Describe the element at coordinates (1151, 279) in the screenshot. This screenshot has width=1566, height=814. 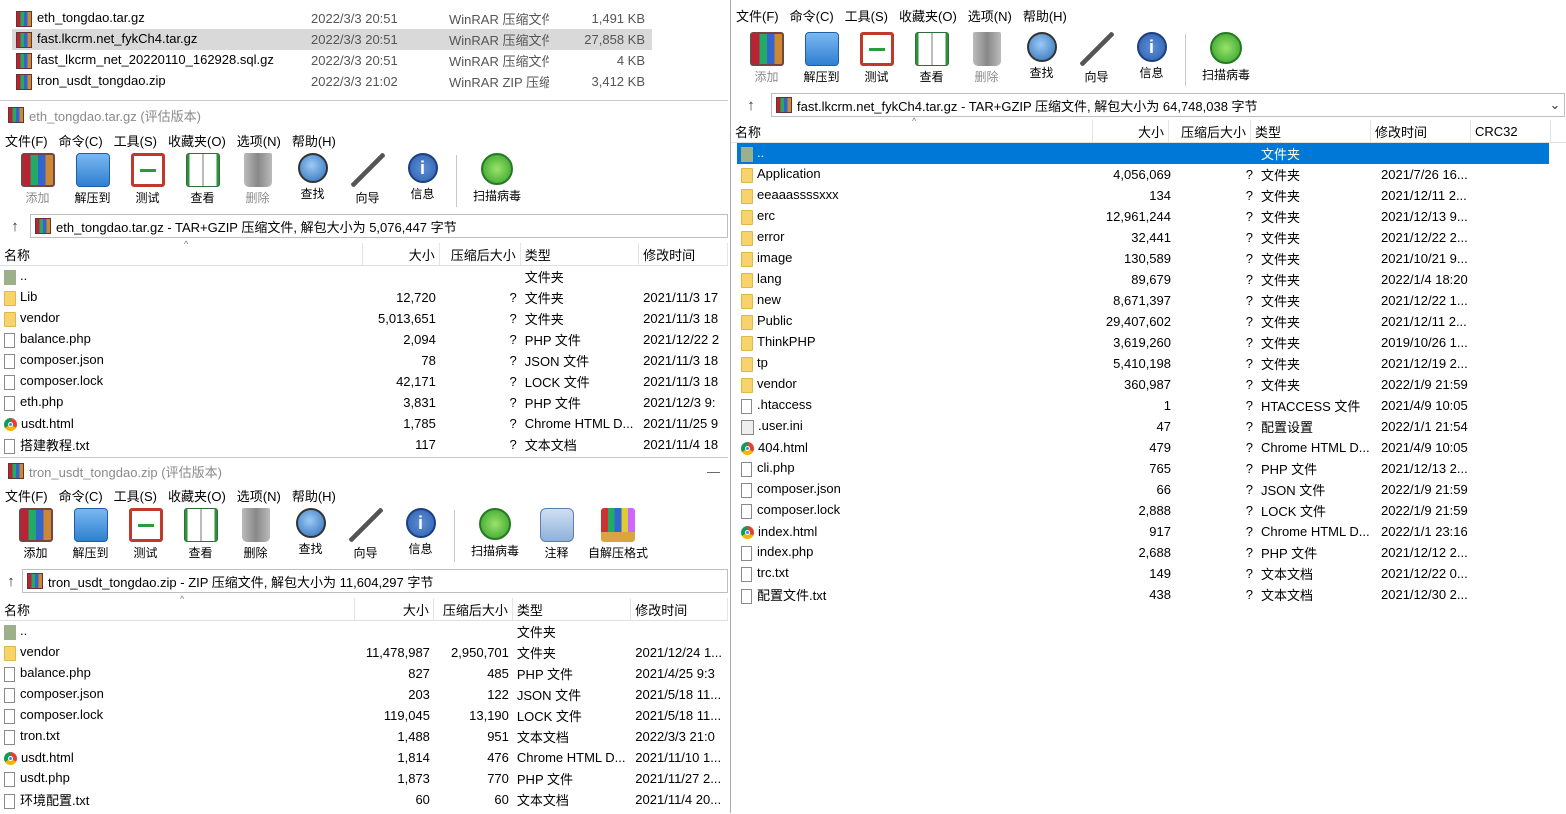
I see `table-row: lang 89,679? 文件夹 2022/1/4 18:20` at that location.